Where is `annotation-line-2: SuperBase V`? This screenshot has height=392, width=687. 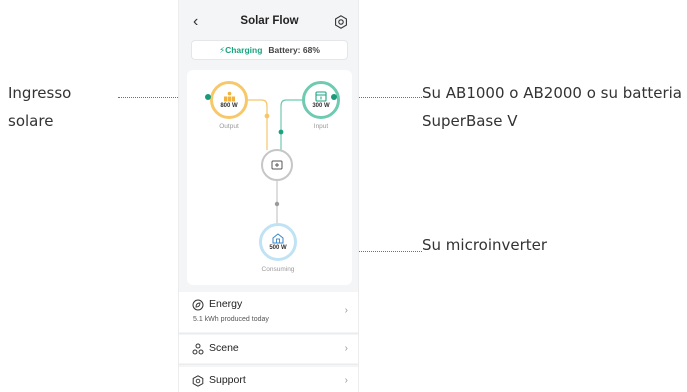 annotation-line-2: SuperBase V is located at coordinates (470, 121).